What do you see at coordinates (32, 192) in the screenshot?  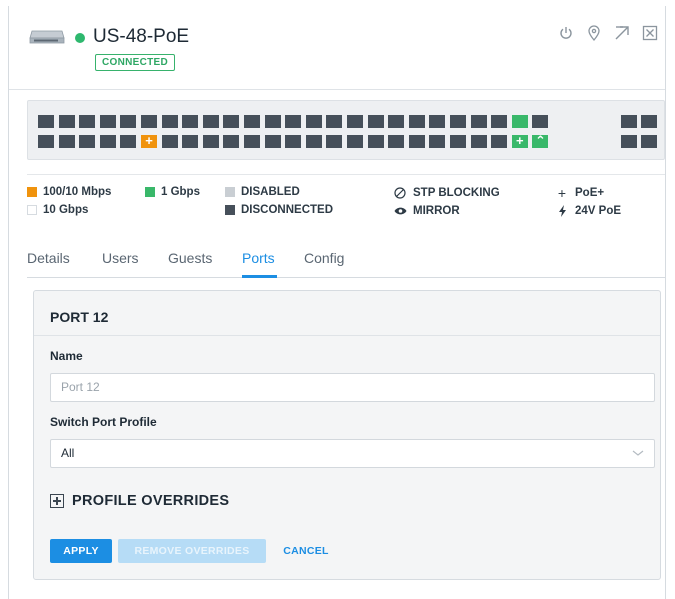 I see `orange-swatch` at bounding box center [32, 192].